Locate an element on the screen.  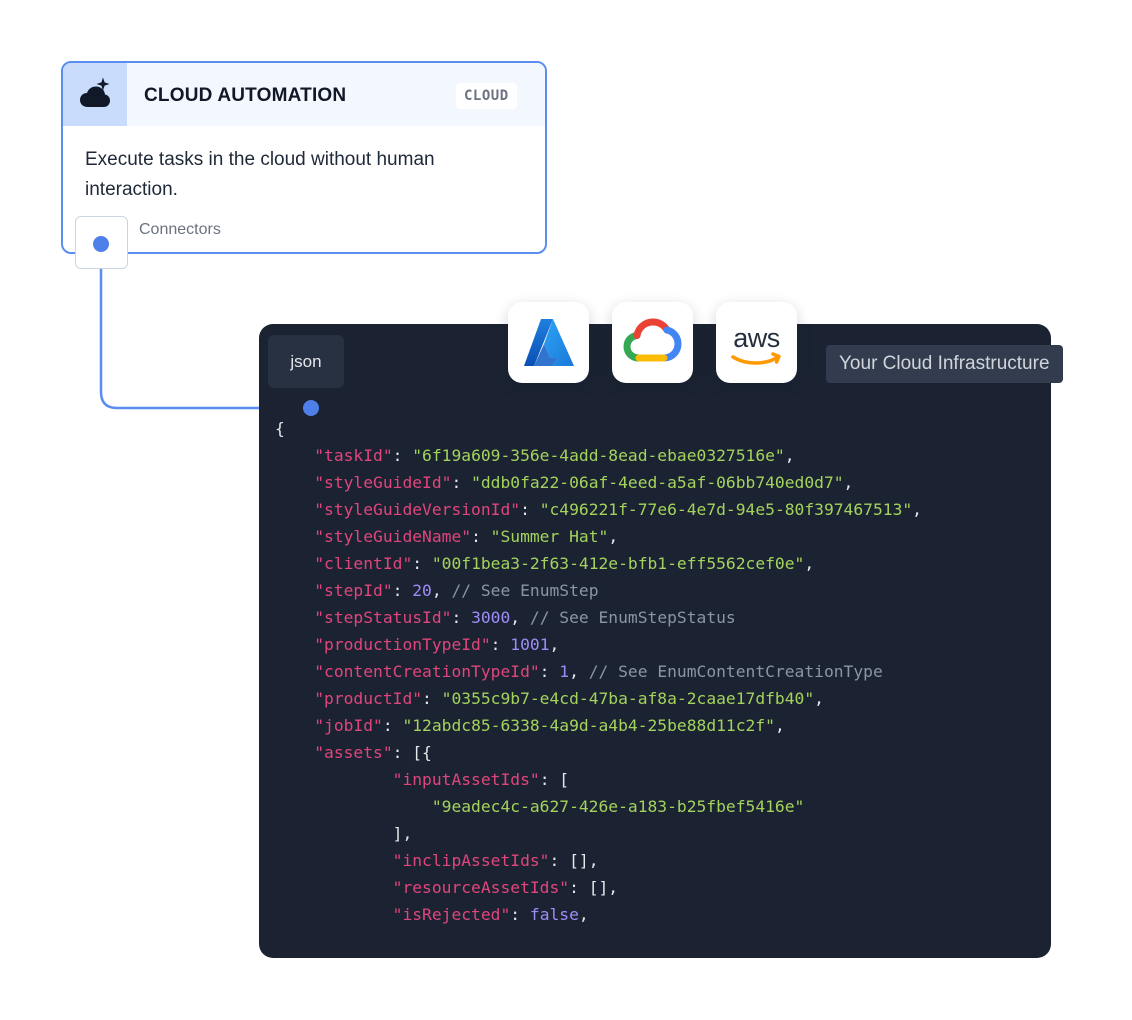
aws-logo: aws is located at coordinates (756, 342).